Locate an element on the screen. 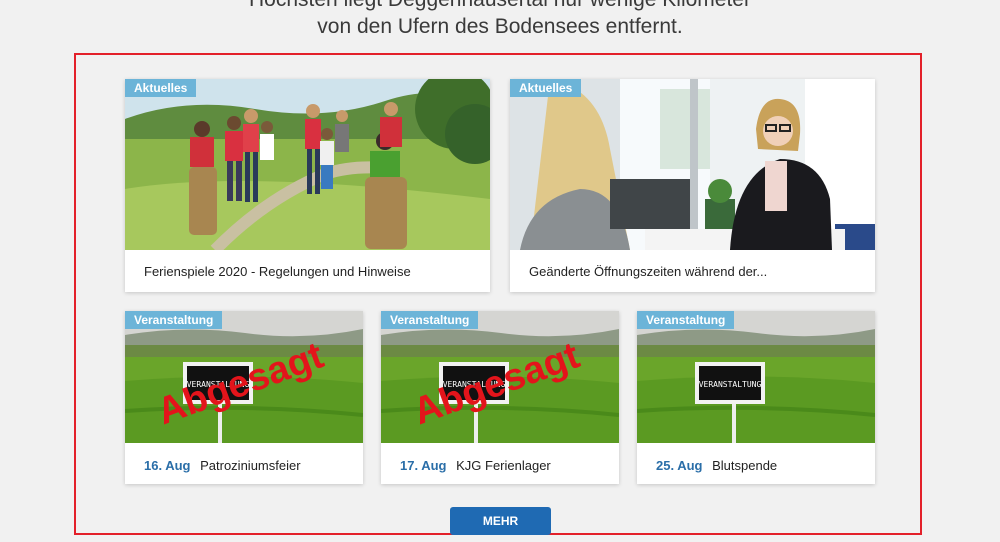 The image size is (1000, 542). event-title: Patroziniumsfeier is located at coordinates (250, 465).